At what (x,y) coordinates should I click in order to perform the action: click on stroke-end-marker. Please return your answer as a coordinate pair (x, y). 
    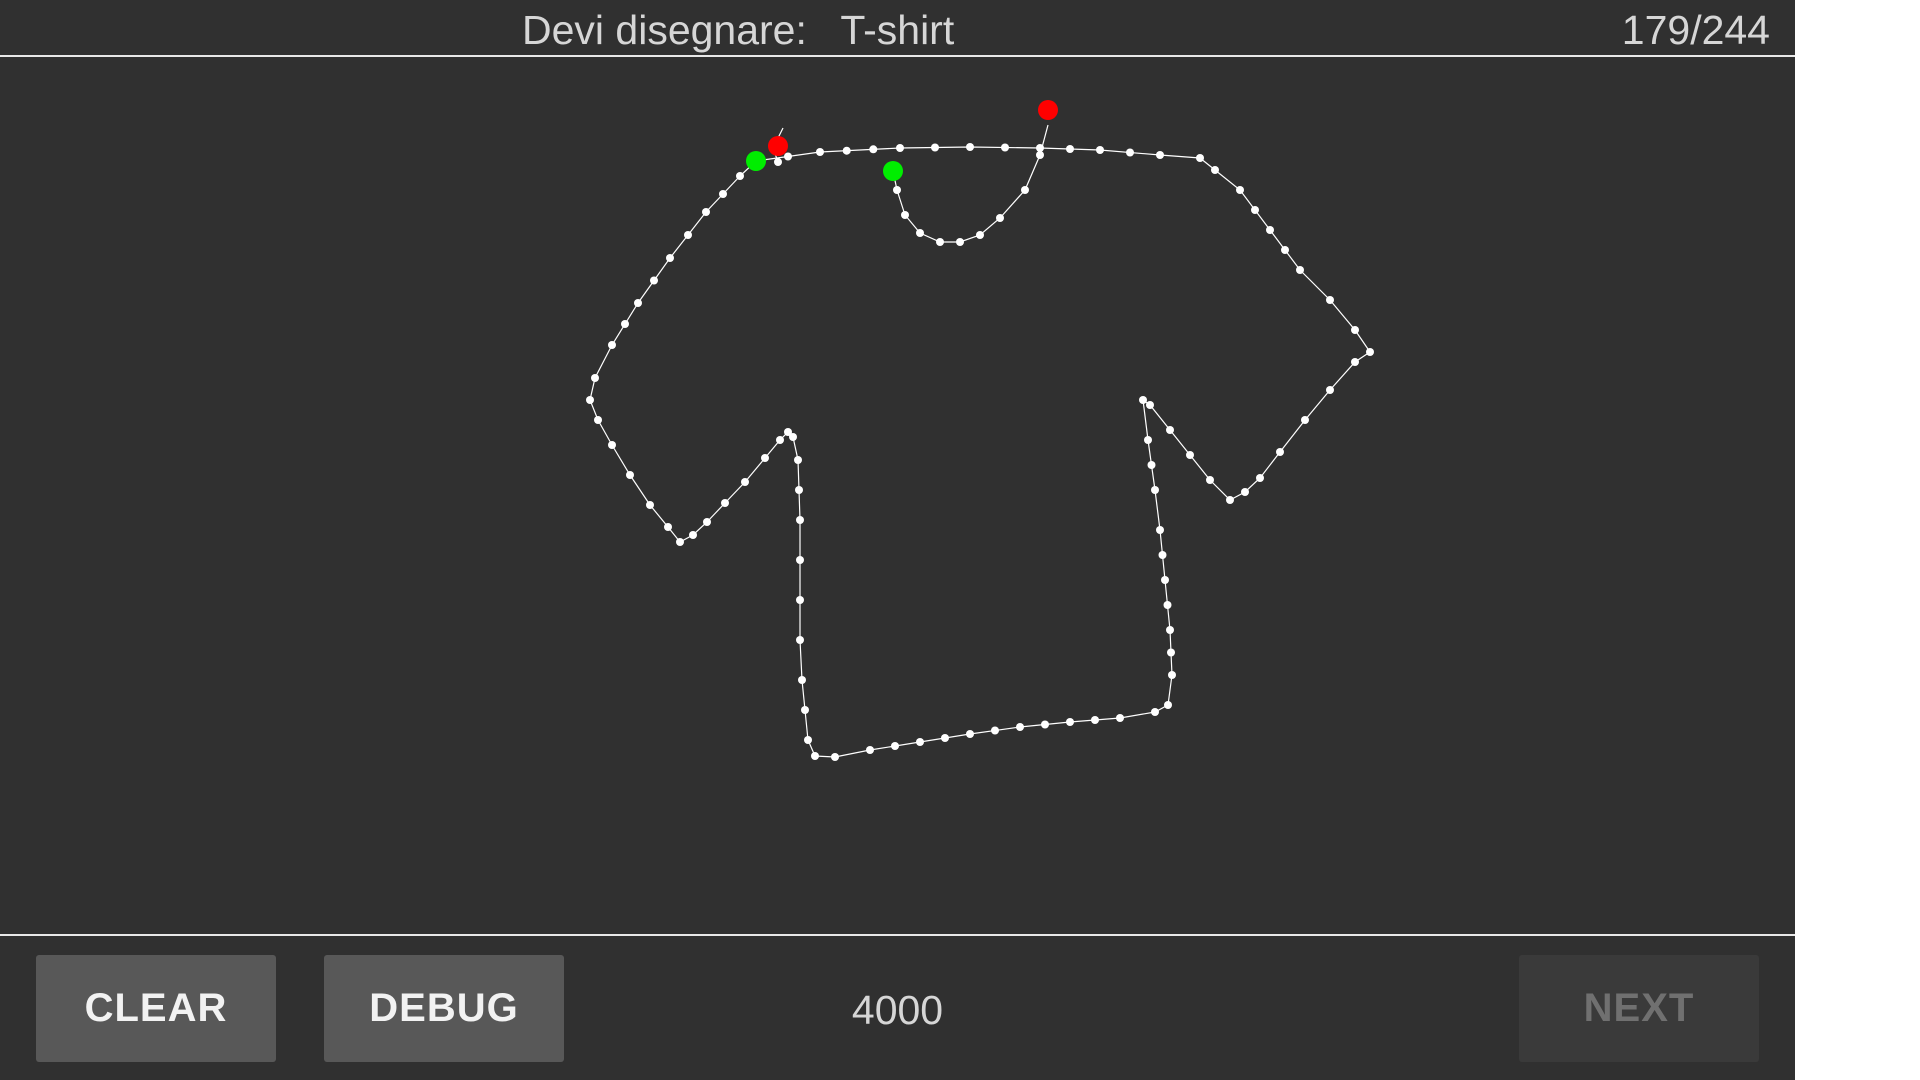
    Looking at the image, I should click on (778, 146).